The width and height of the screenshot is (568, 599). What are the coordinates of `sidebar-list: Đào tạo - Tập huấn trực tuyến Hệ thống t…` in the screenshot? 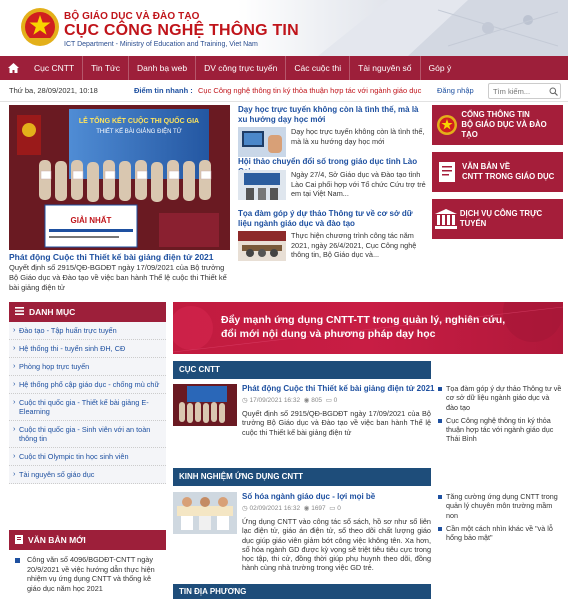 It's located at (87, 403).